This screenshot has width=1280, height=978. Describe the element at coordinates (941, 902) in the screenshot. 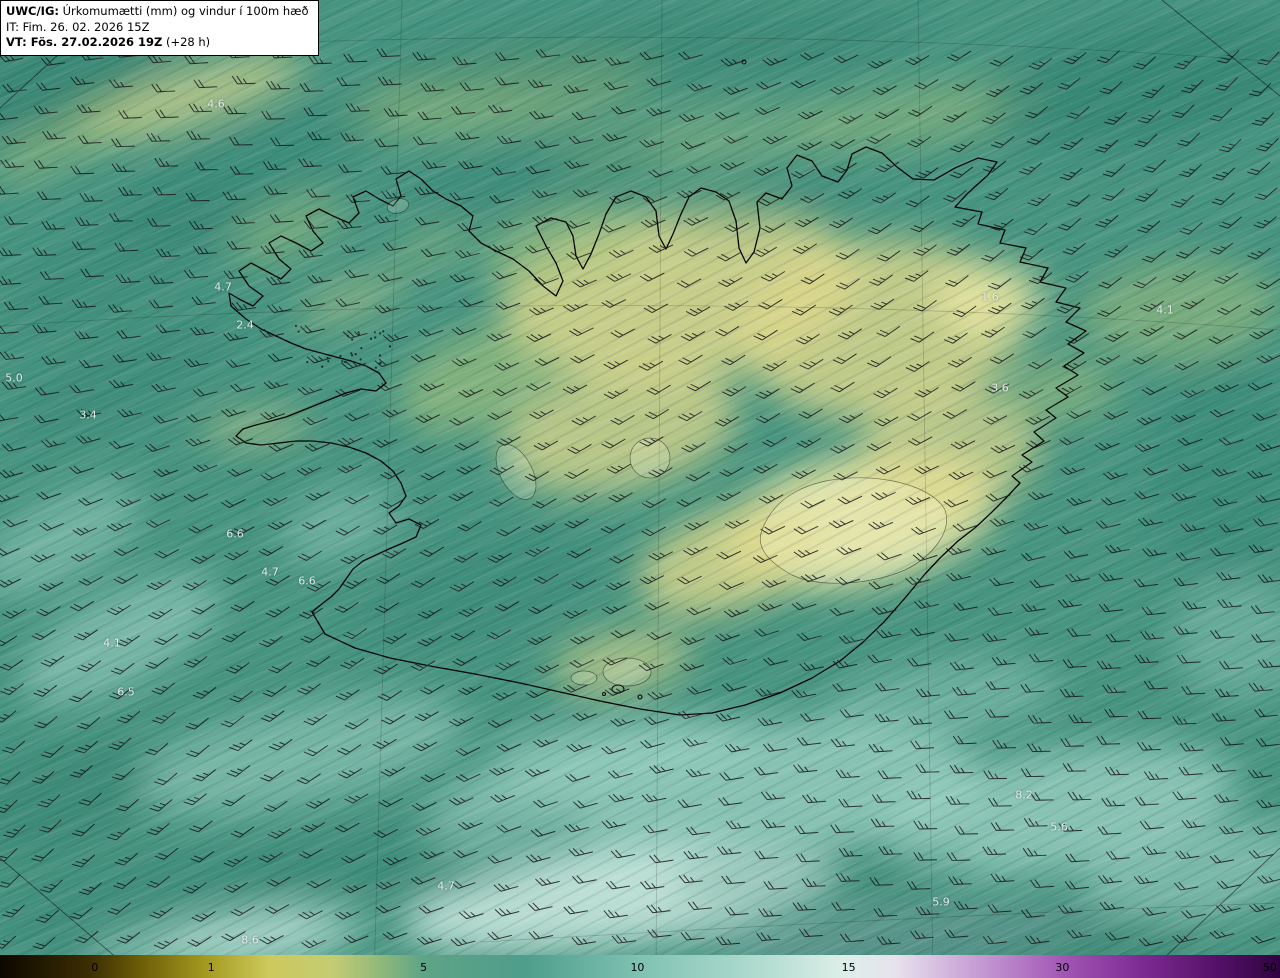

I see `contour-label: 5.9` at that location.